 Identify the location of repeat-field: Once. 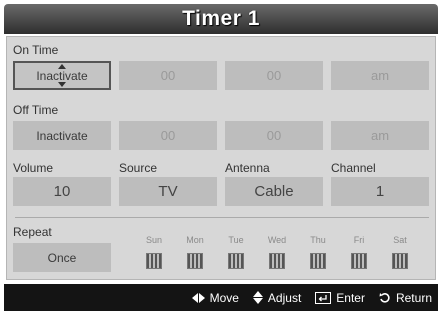
(62, 257).